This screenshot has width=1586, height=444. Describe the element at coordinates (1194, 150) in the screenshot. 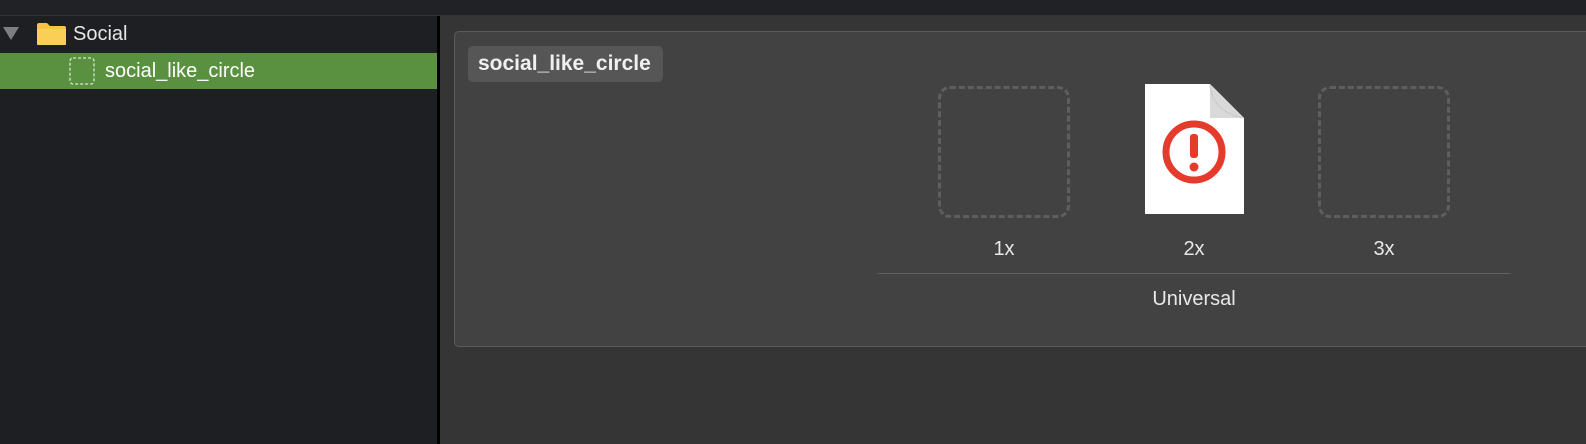

I see `warning-document-icon` at that location.